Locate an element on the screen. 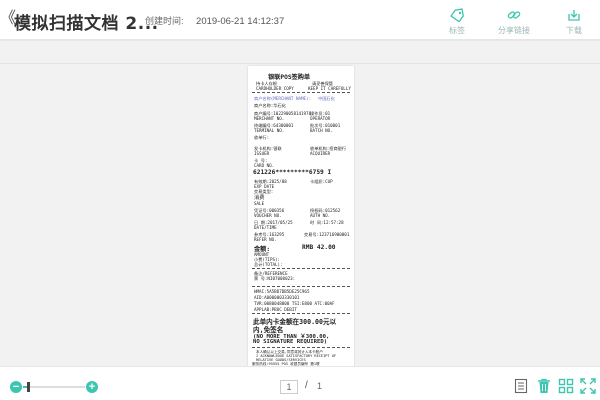  receipt-line: OPERATOR is located at coordinates (320, 118).